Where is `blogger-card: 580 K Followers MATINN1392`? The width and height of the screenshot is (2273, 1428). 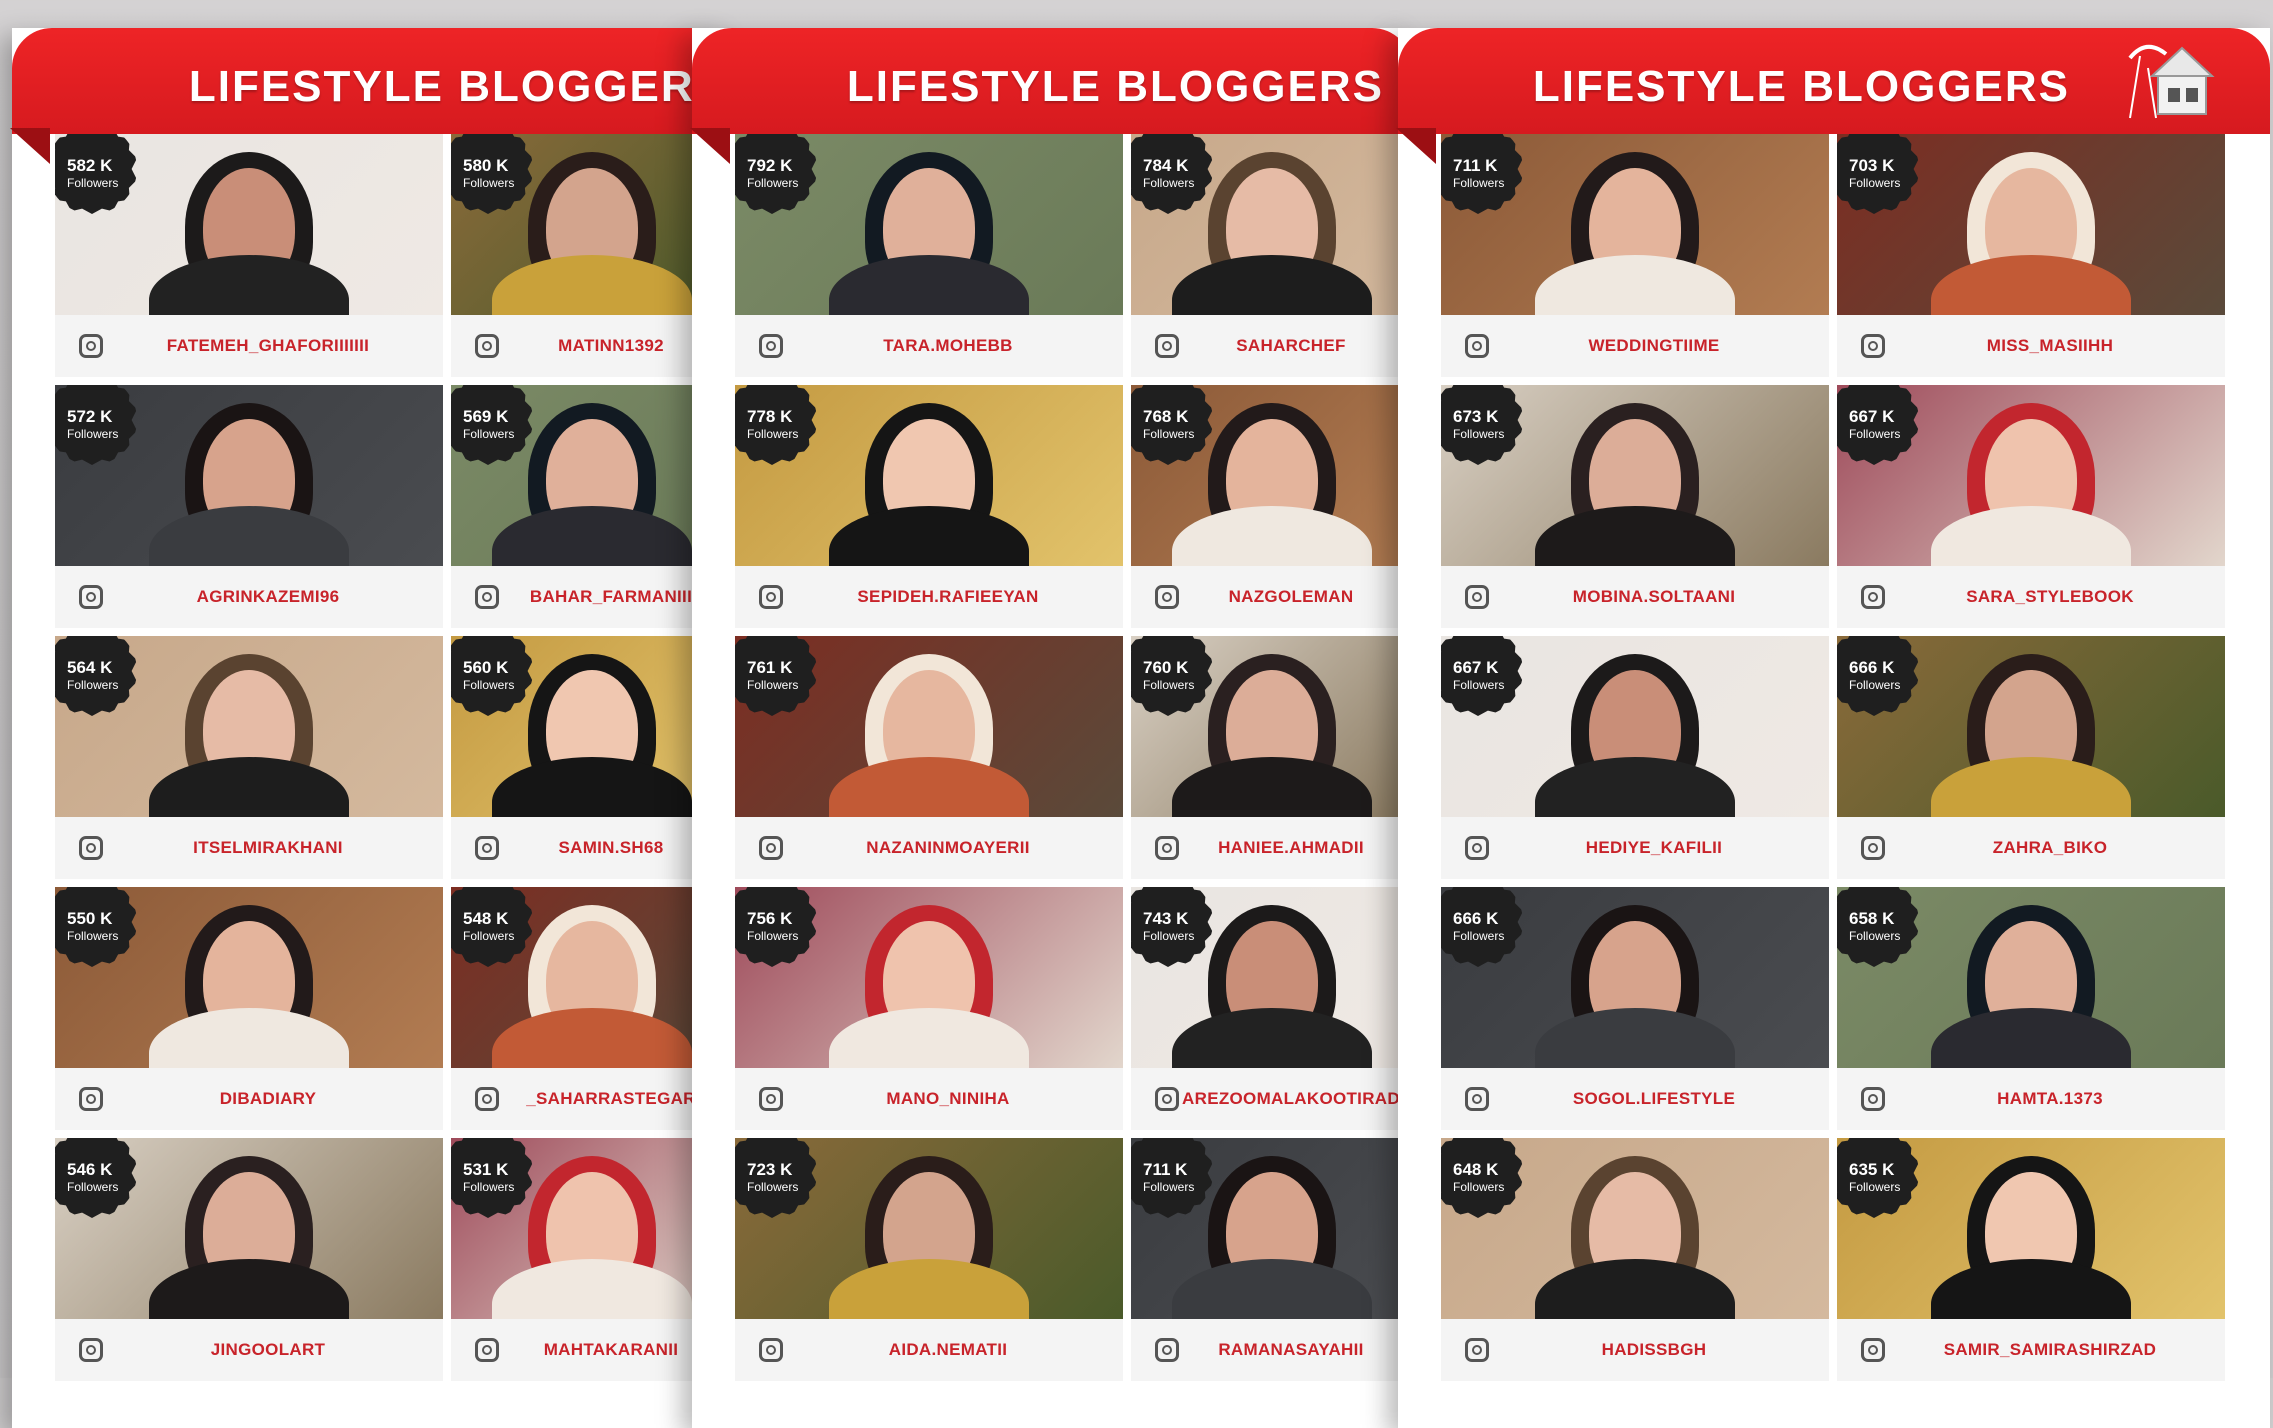 blogger-card: 580 K Followers MATINN1392 is located at coordinates (592, 255).